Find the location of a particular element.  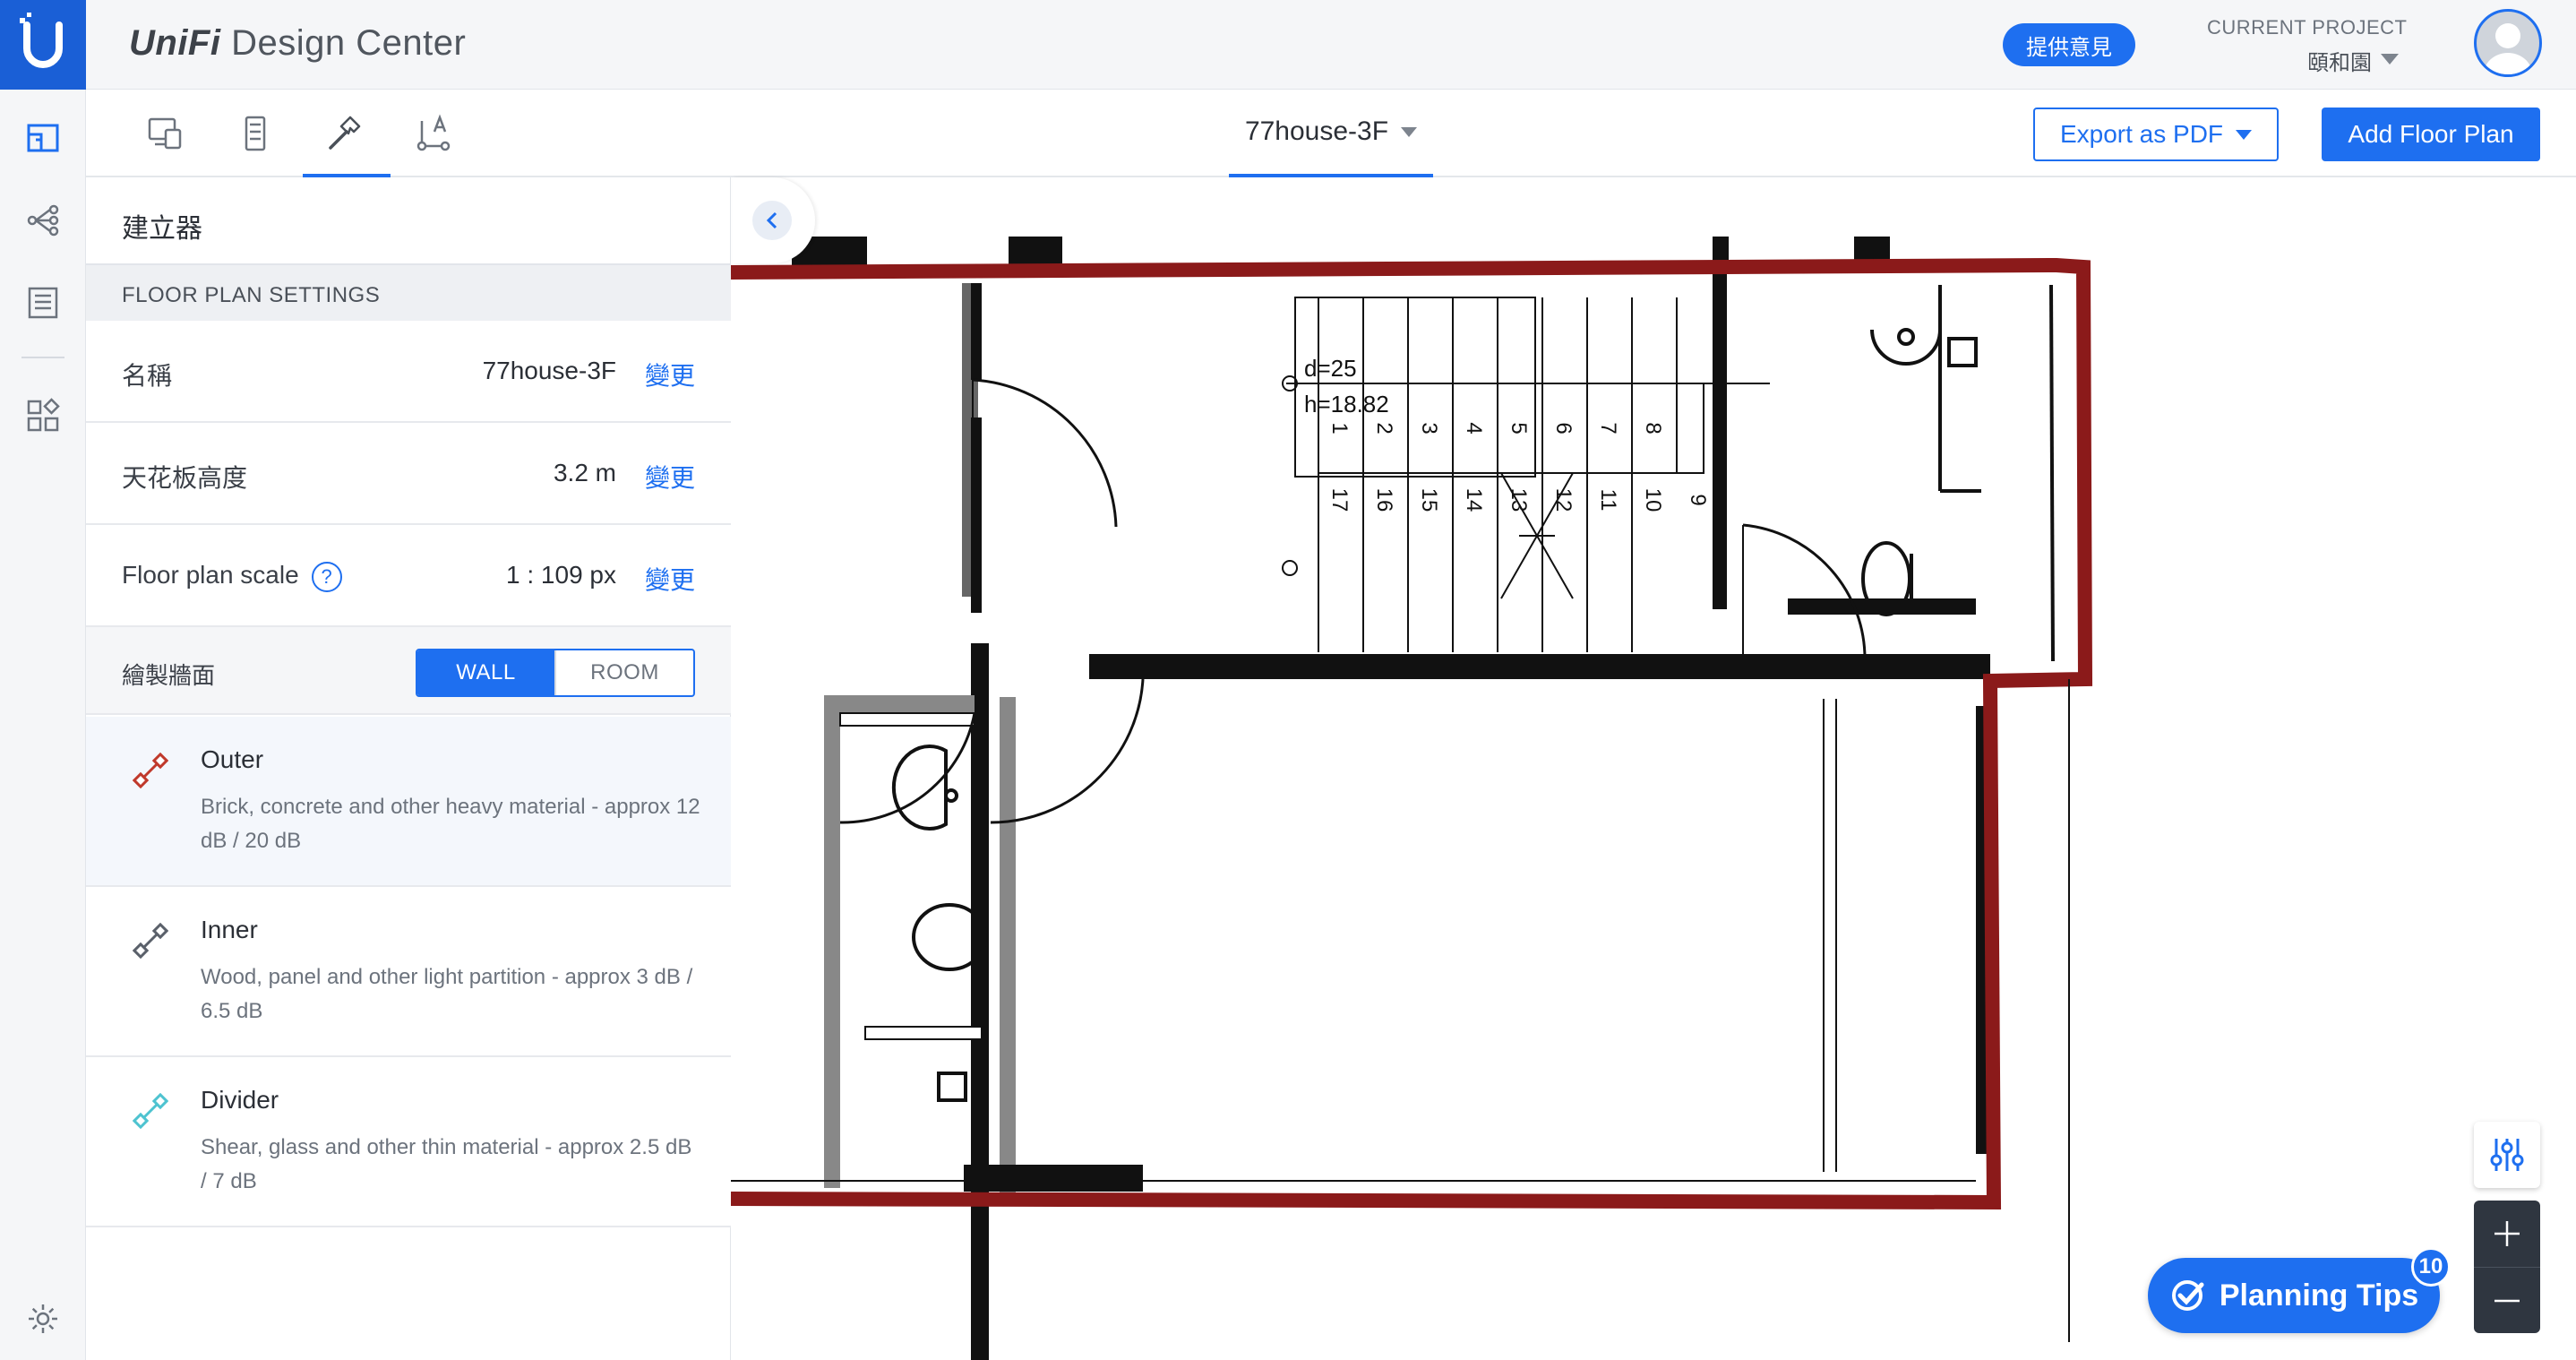

wall-name: Divider is located at coordinates (240, 1100).